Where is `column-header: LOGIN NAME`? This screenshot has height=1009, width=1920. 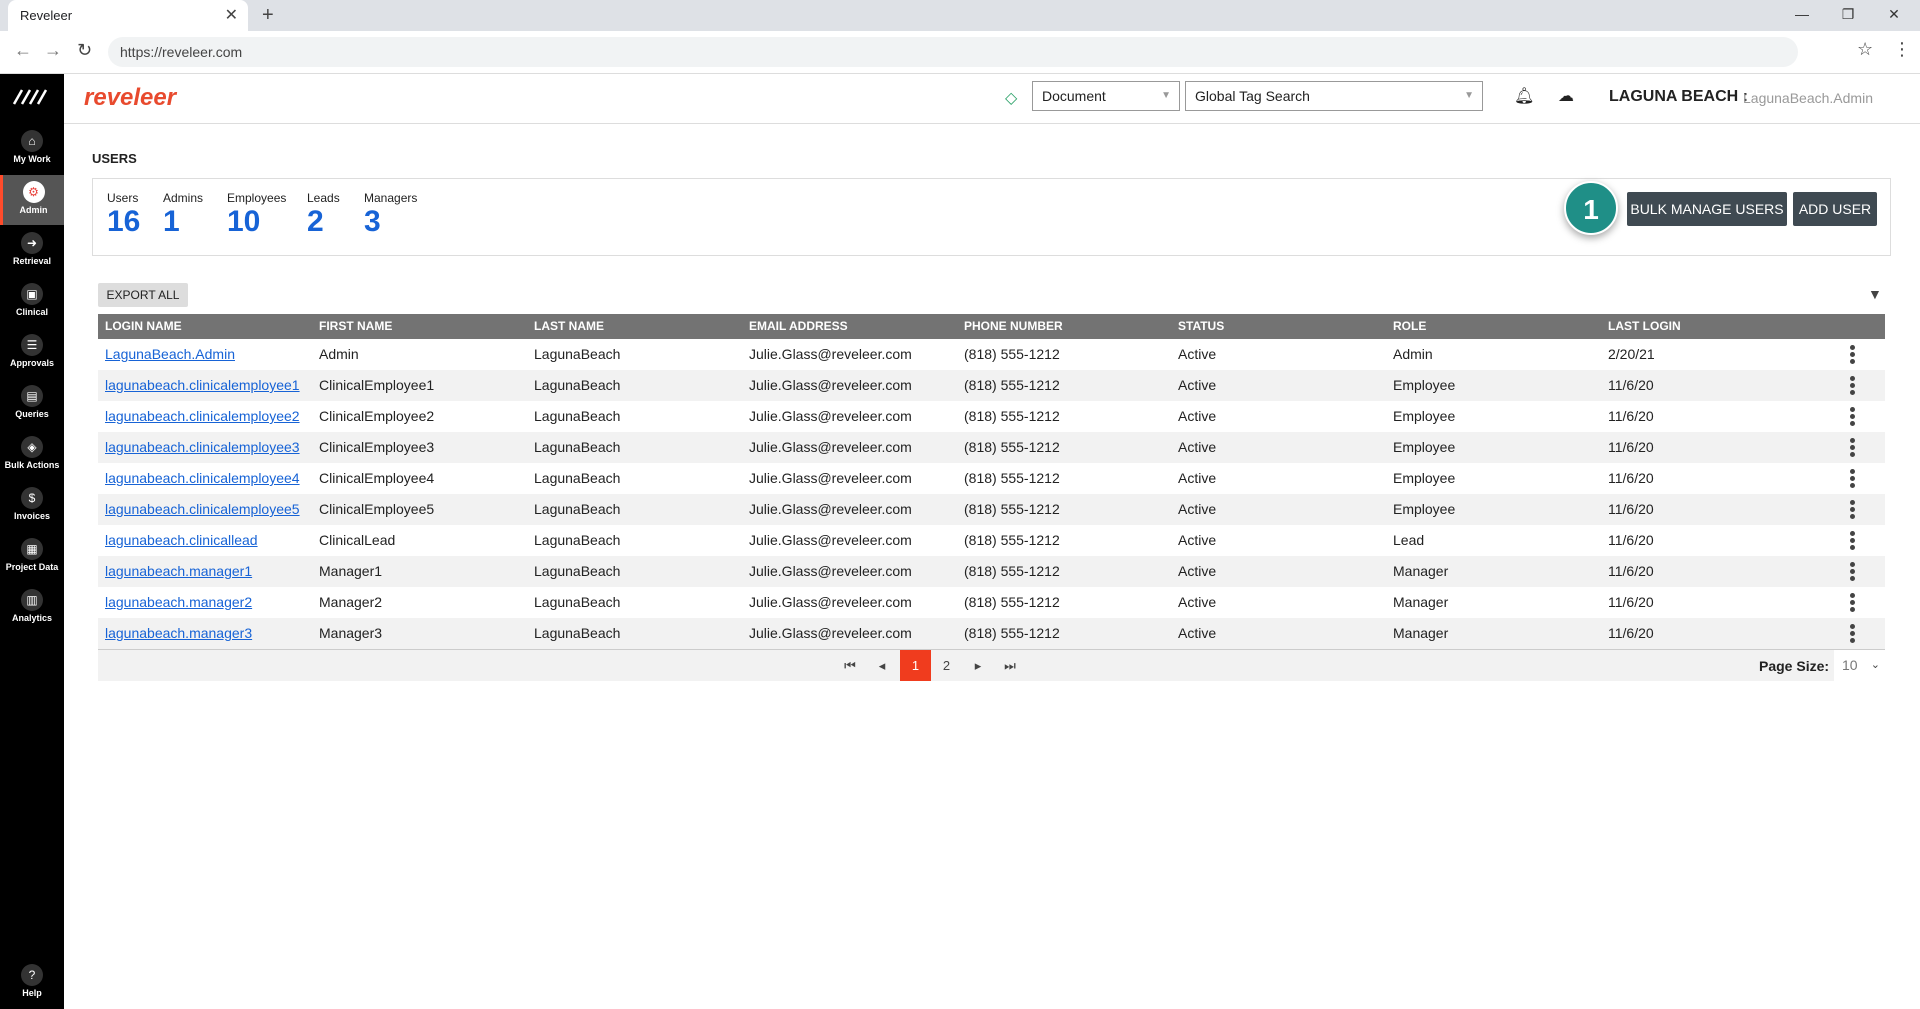 column-header: LOGIN NAME is located at coordinates (143, 326).